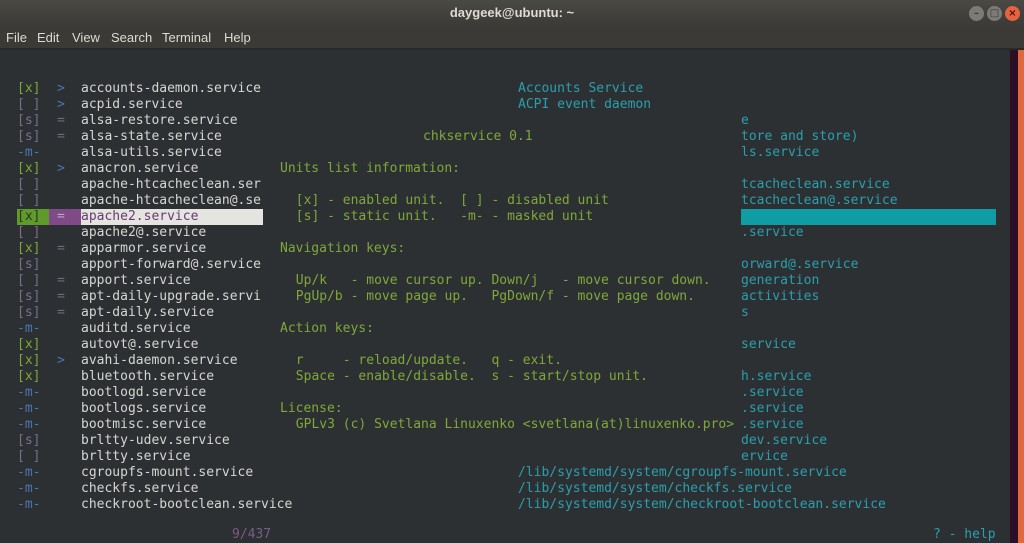 The image size is (1024, 543). What do you see at coordinates (784, 440) in the screenshot?
I see `unit-description: dev.service` at bounding box center [784, 440].